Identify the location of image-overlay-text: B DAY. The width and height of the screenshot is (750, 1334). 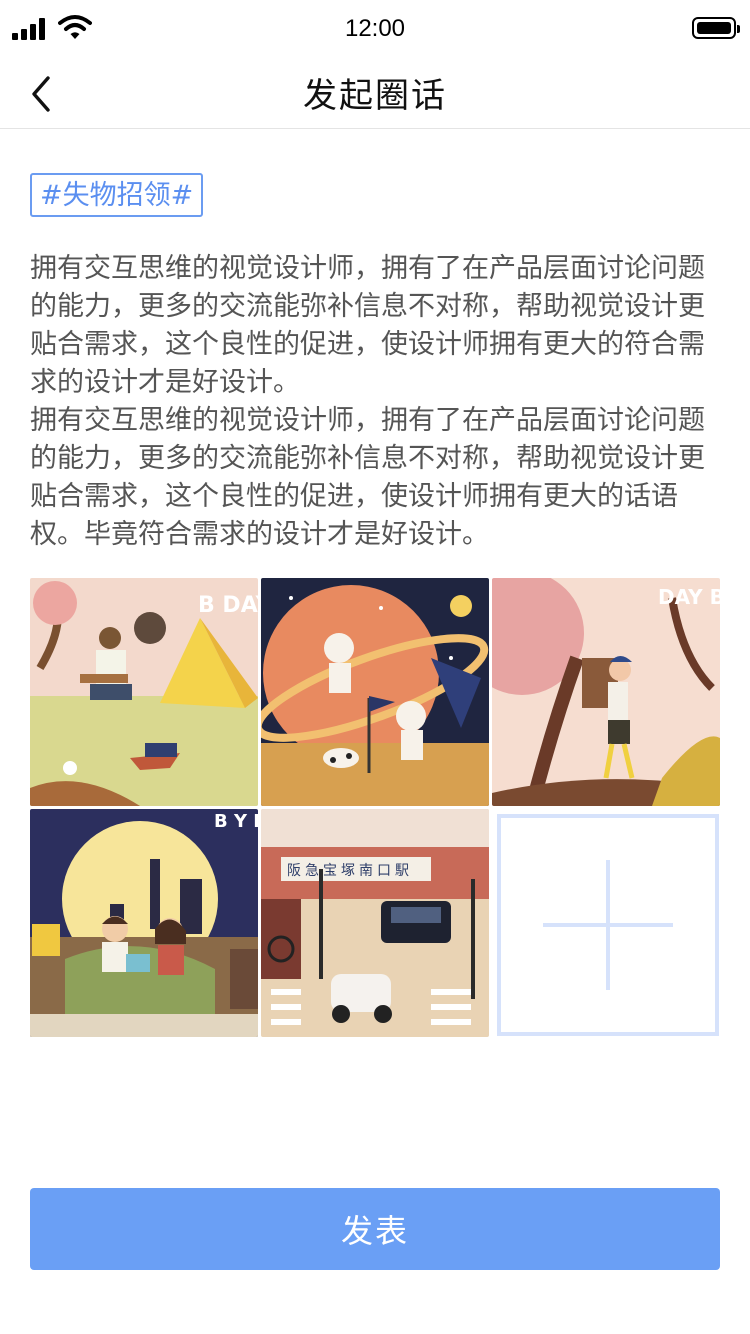
(228, 605).